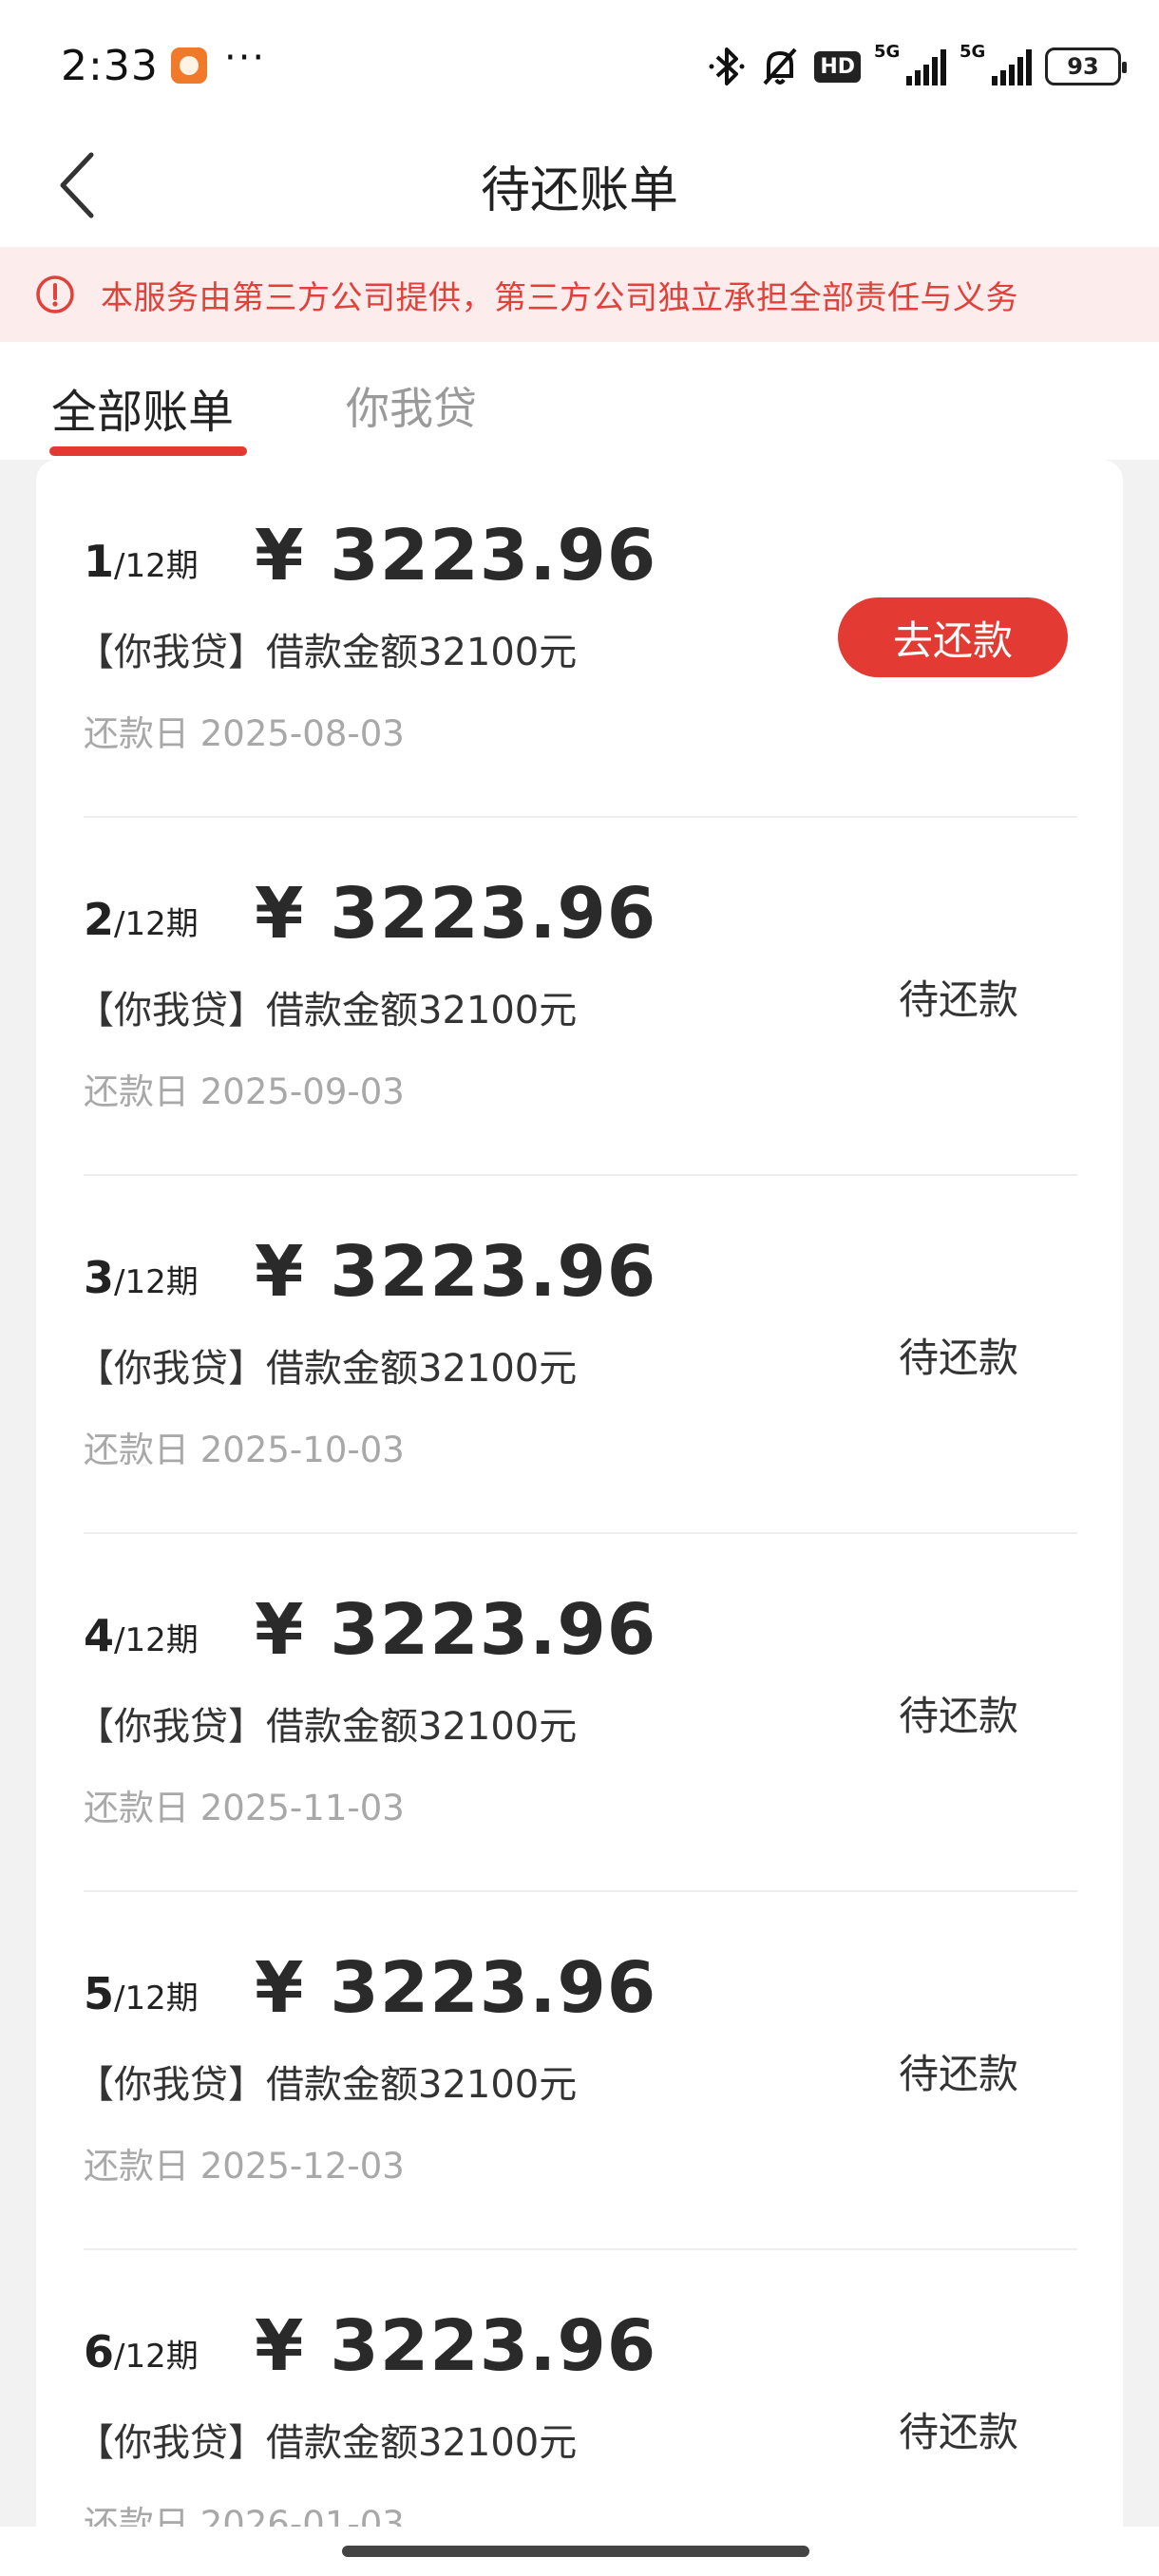 The height and width of the screenshot is (2576, 1159). Describe the element at coordinates (244, 2166) in the screenshot. I see `bill-due-date: 还款日 2025-12-03` at that location.